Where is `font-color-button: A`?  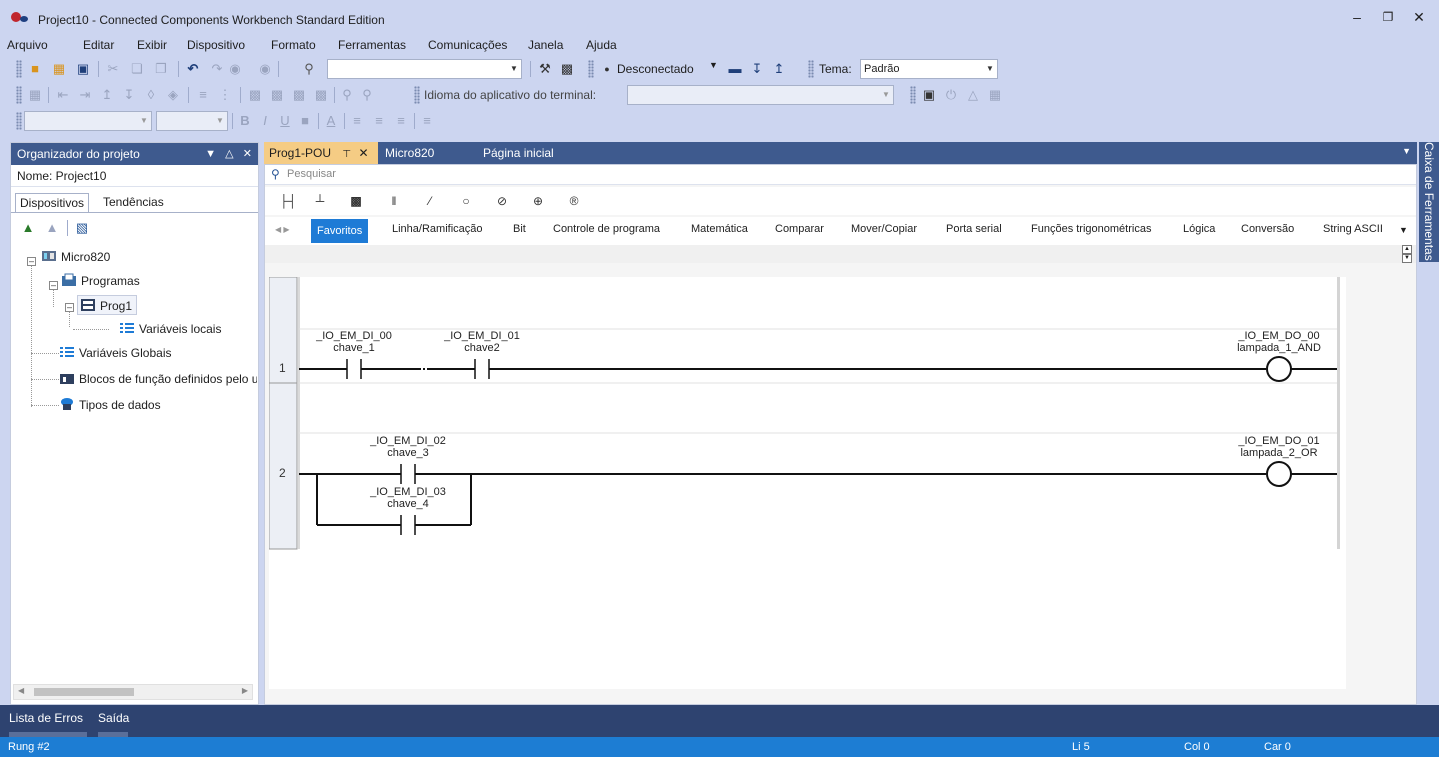
font-color-button: A is located at coordinates (331, 121).